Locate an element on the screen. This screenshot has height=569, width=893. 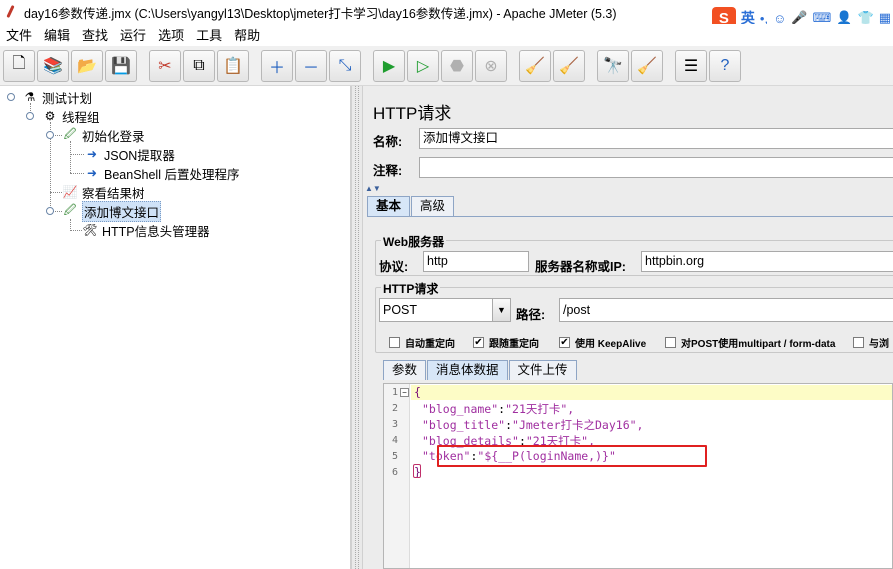
tree-toggle-init-login is located at coordinates (50, 135).